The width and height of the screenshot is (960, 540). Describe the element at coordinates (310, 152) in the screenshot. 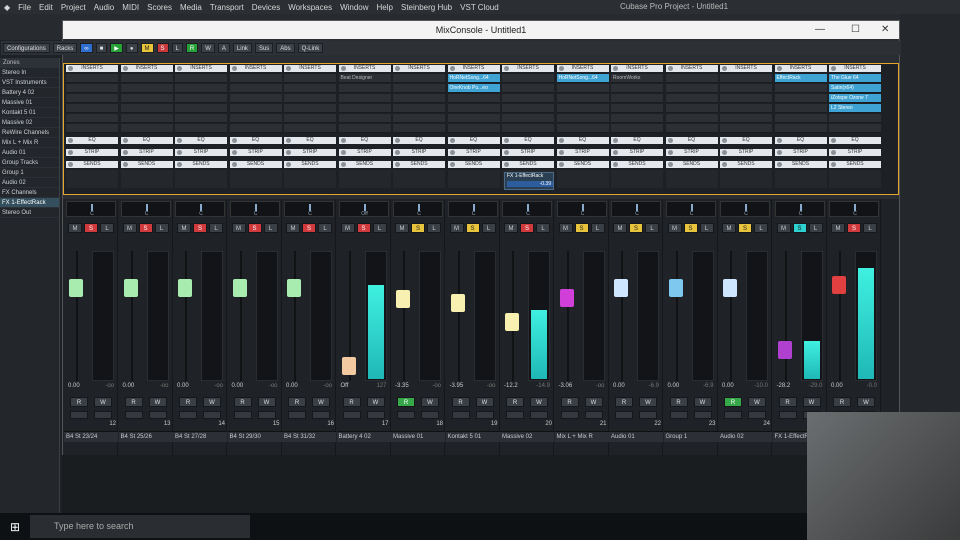

I see `strip-header: STRIP` at that location.